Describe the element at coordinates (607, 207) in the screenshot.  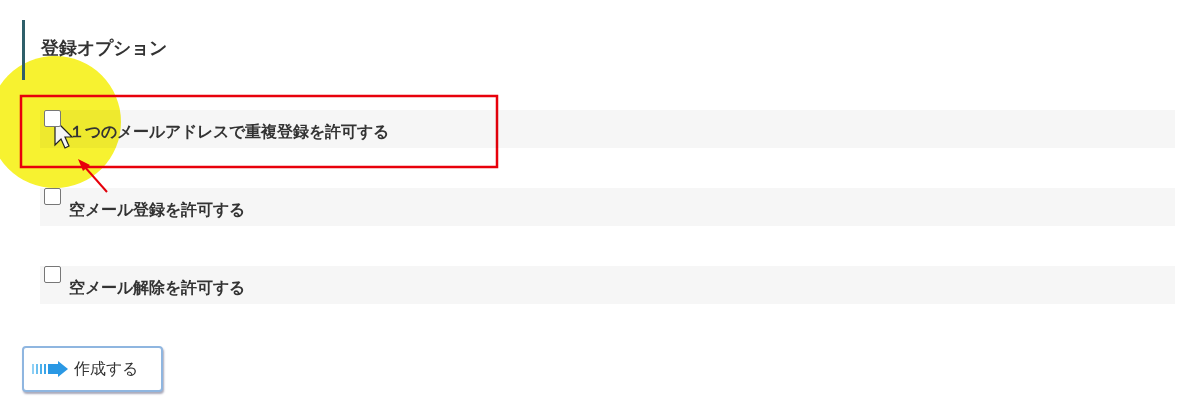
I see `option-row: 空メール登録を許可する` at that location.